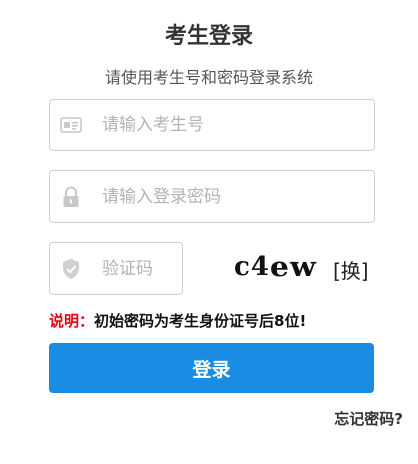 The image size is (418, 464). I want to click on login-button: 登录, so click(211, 368).